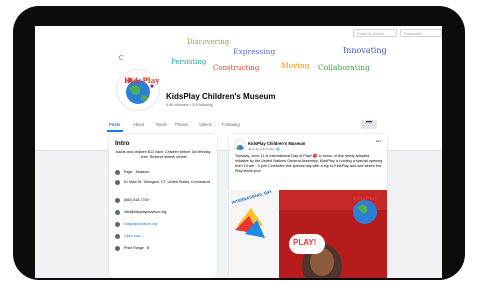 This screenshot has height=286, width=477. What do you see at coordinates (117, 248) in the screenshot?
I see `price-icon` at bounding box center [117, 248].